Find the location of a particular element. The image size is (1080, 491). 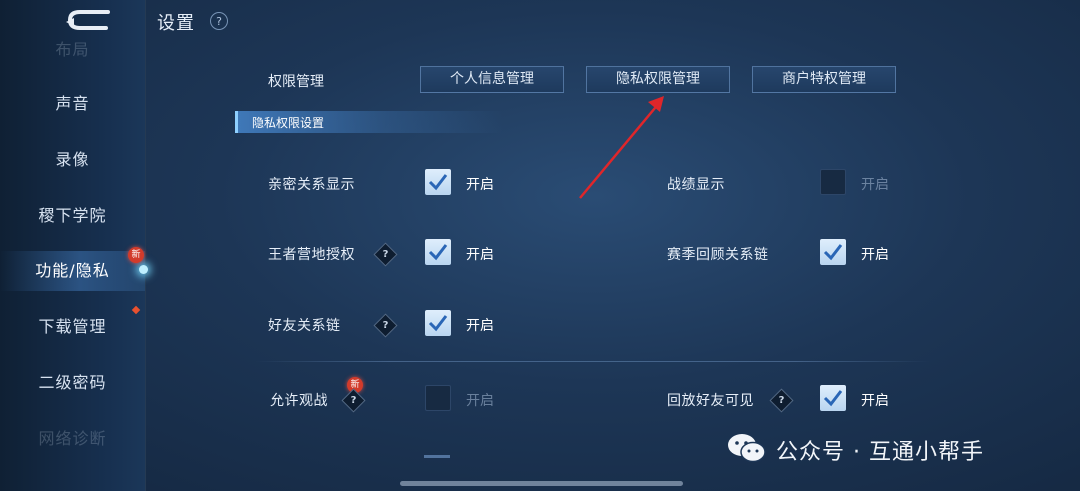

sidebar-item-academy: 稷下学院 is located at coordinates (72, 216).